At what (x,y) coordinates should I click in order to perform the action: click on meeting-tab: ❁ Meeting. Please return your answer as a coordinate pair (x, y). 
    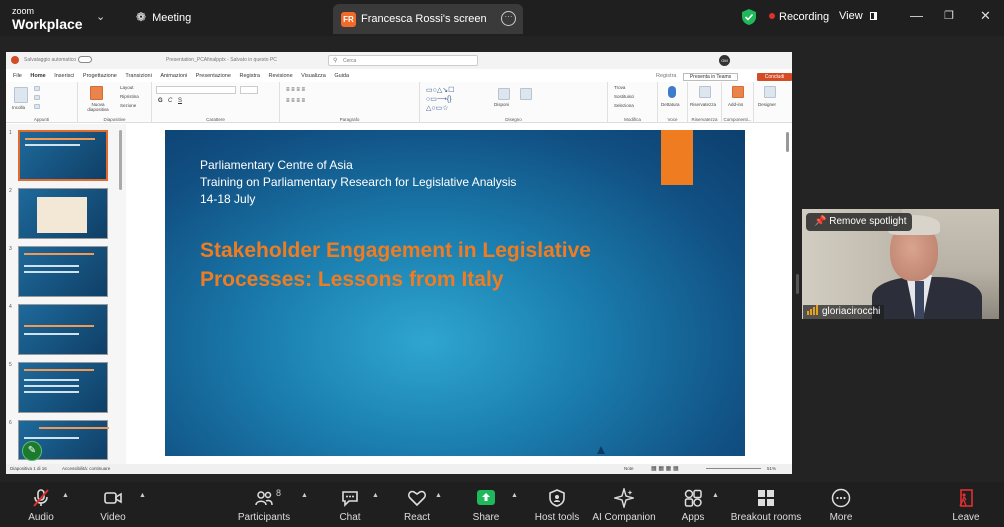
    Looking at the image, I should click on (163, 17).